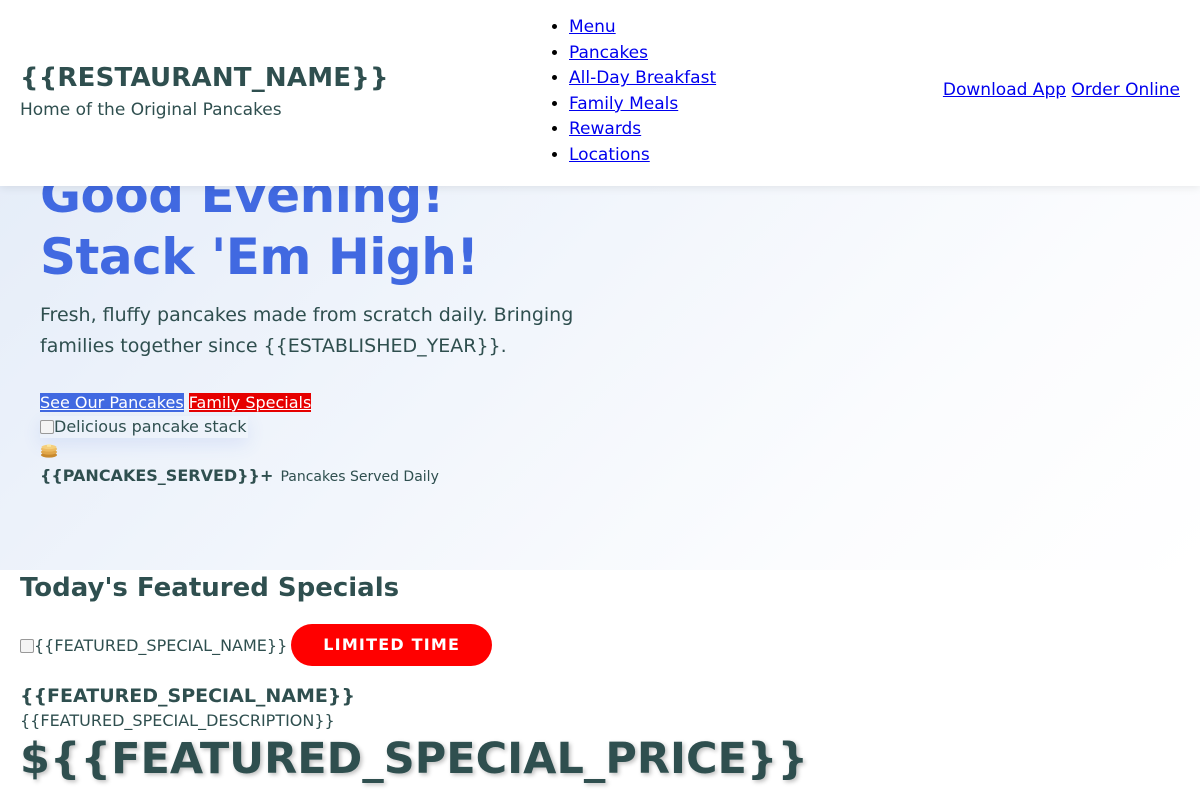  What do you see at coordinates (49, 451) in the screenshot?
I see `pancakes-icon` at bounding box center [49, 451].